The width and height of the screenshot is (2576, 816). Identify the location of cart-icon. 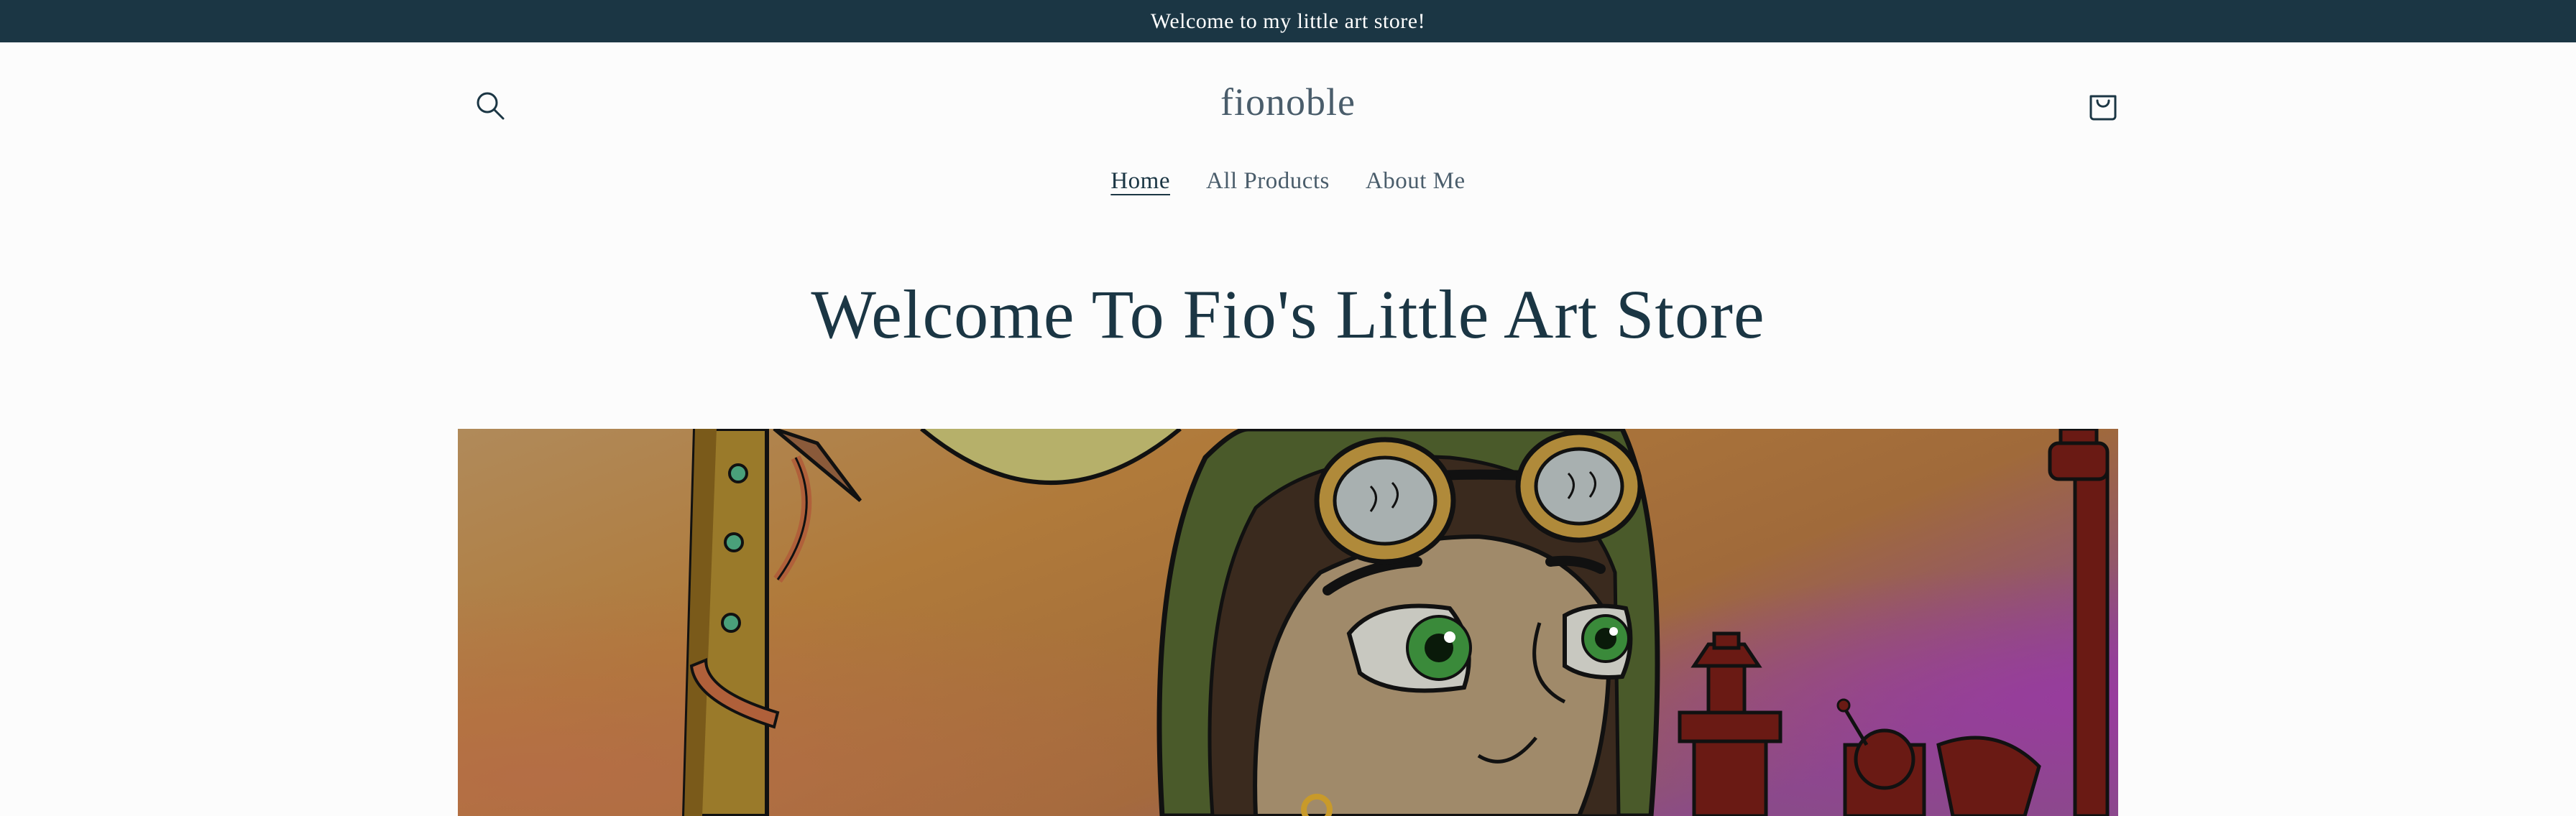
(2103, 108).